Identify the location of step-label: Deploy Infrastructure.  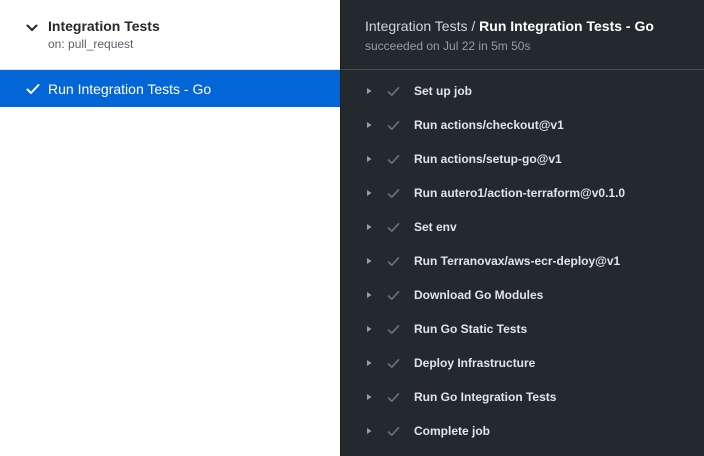
(475, 363).